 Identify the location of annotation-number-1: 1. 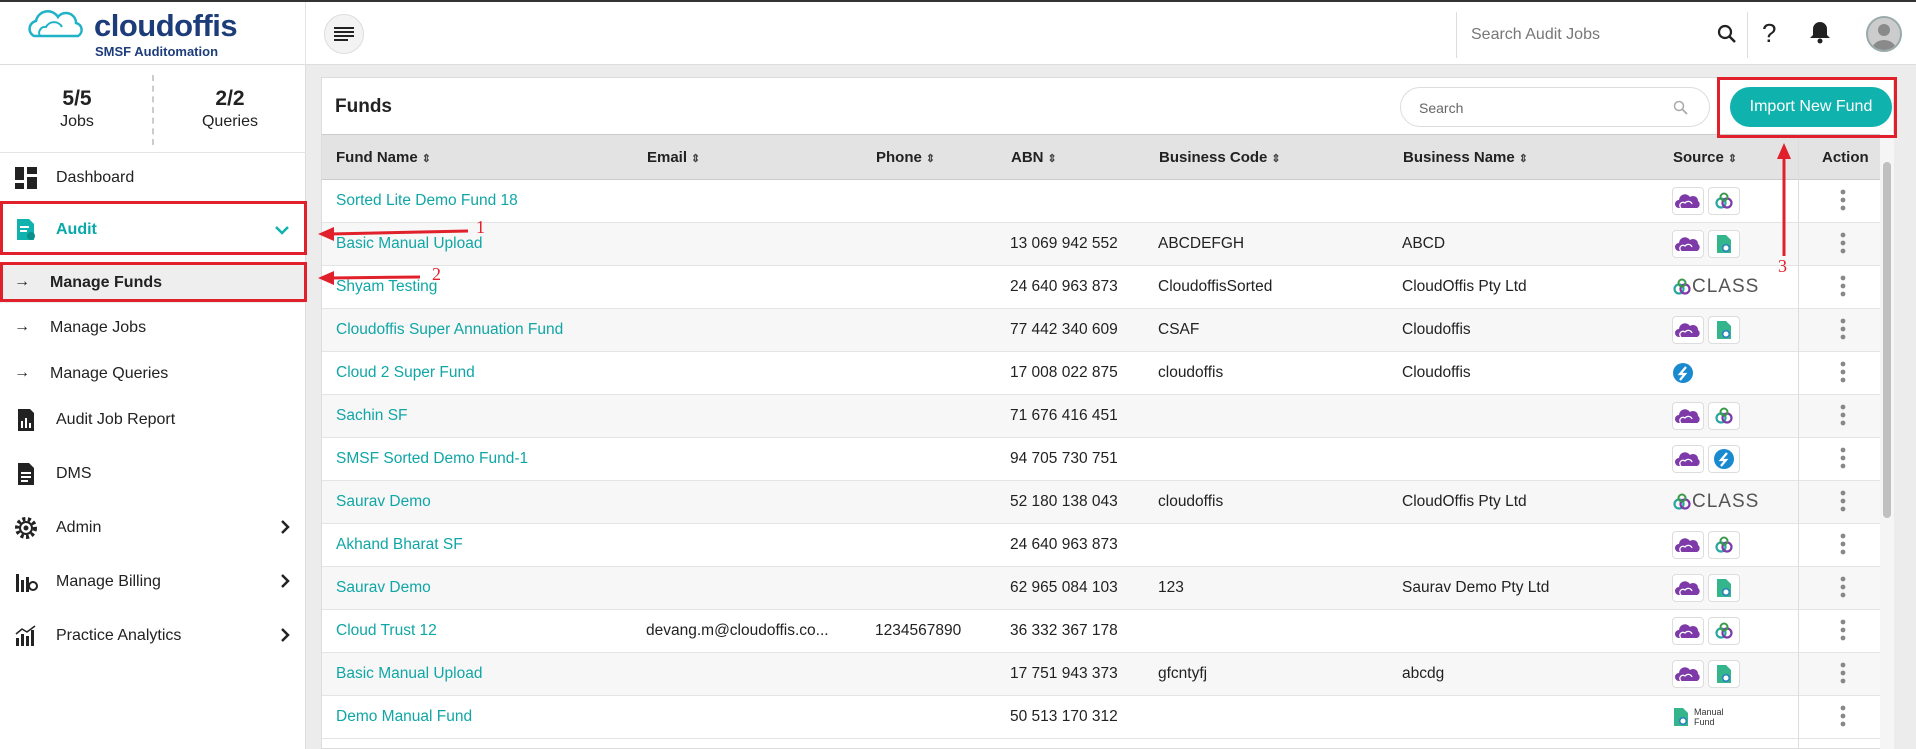
(480, 227).